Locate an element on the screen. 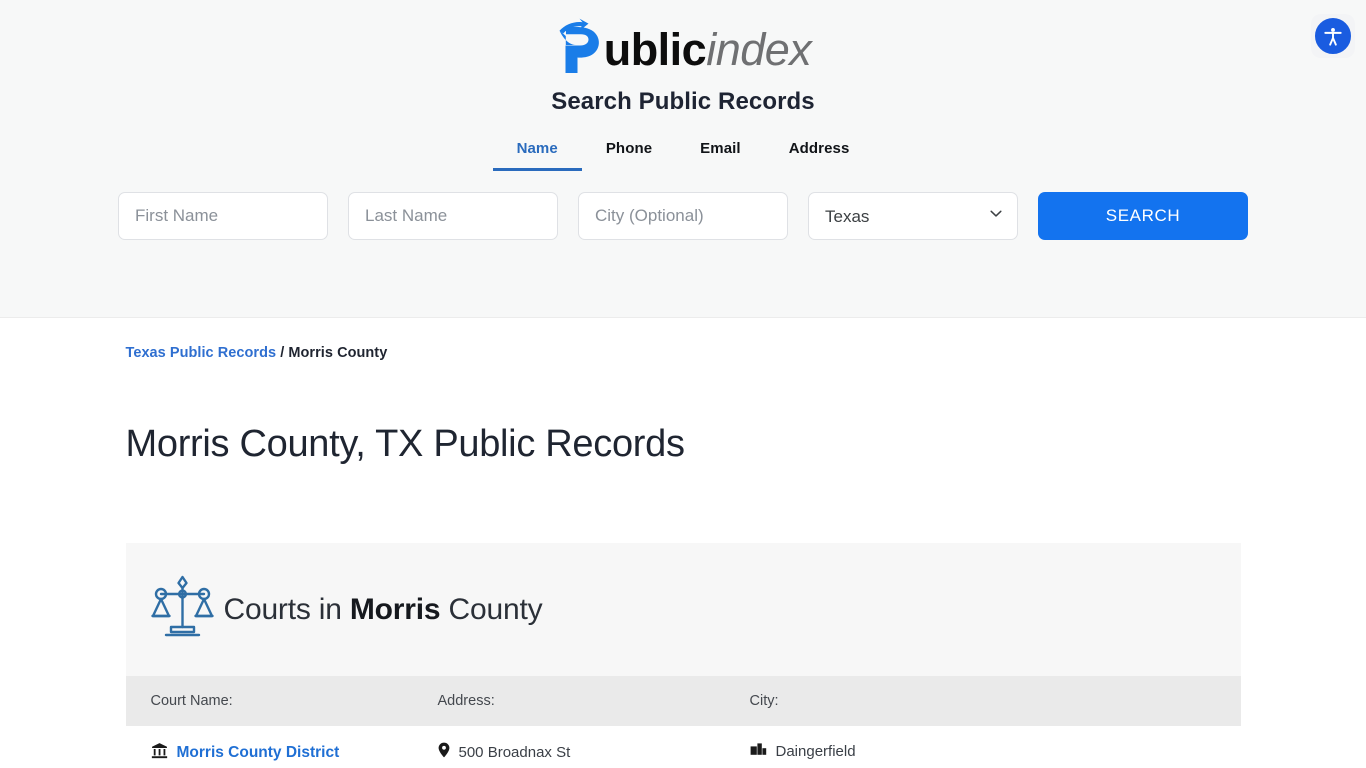  p-arrow-logo-icon is located at coordinates (581, 49).